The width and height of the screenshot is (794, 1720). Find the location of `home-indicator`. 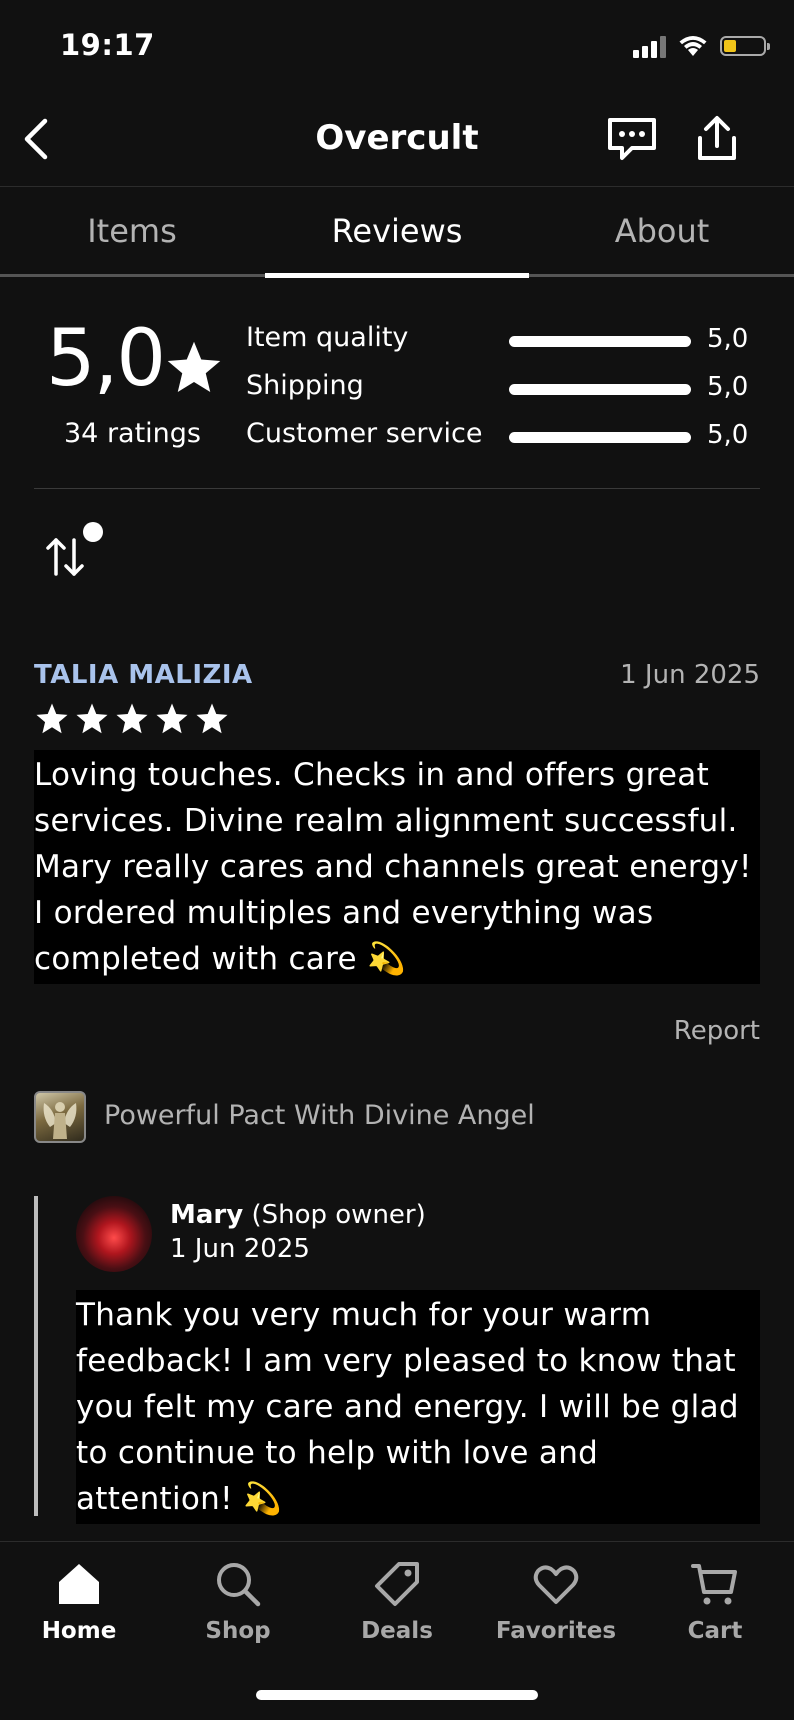

home-indicator is located at coordinates (397, 1695).